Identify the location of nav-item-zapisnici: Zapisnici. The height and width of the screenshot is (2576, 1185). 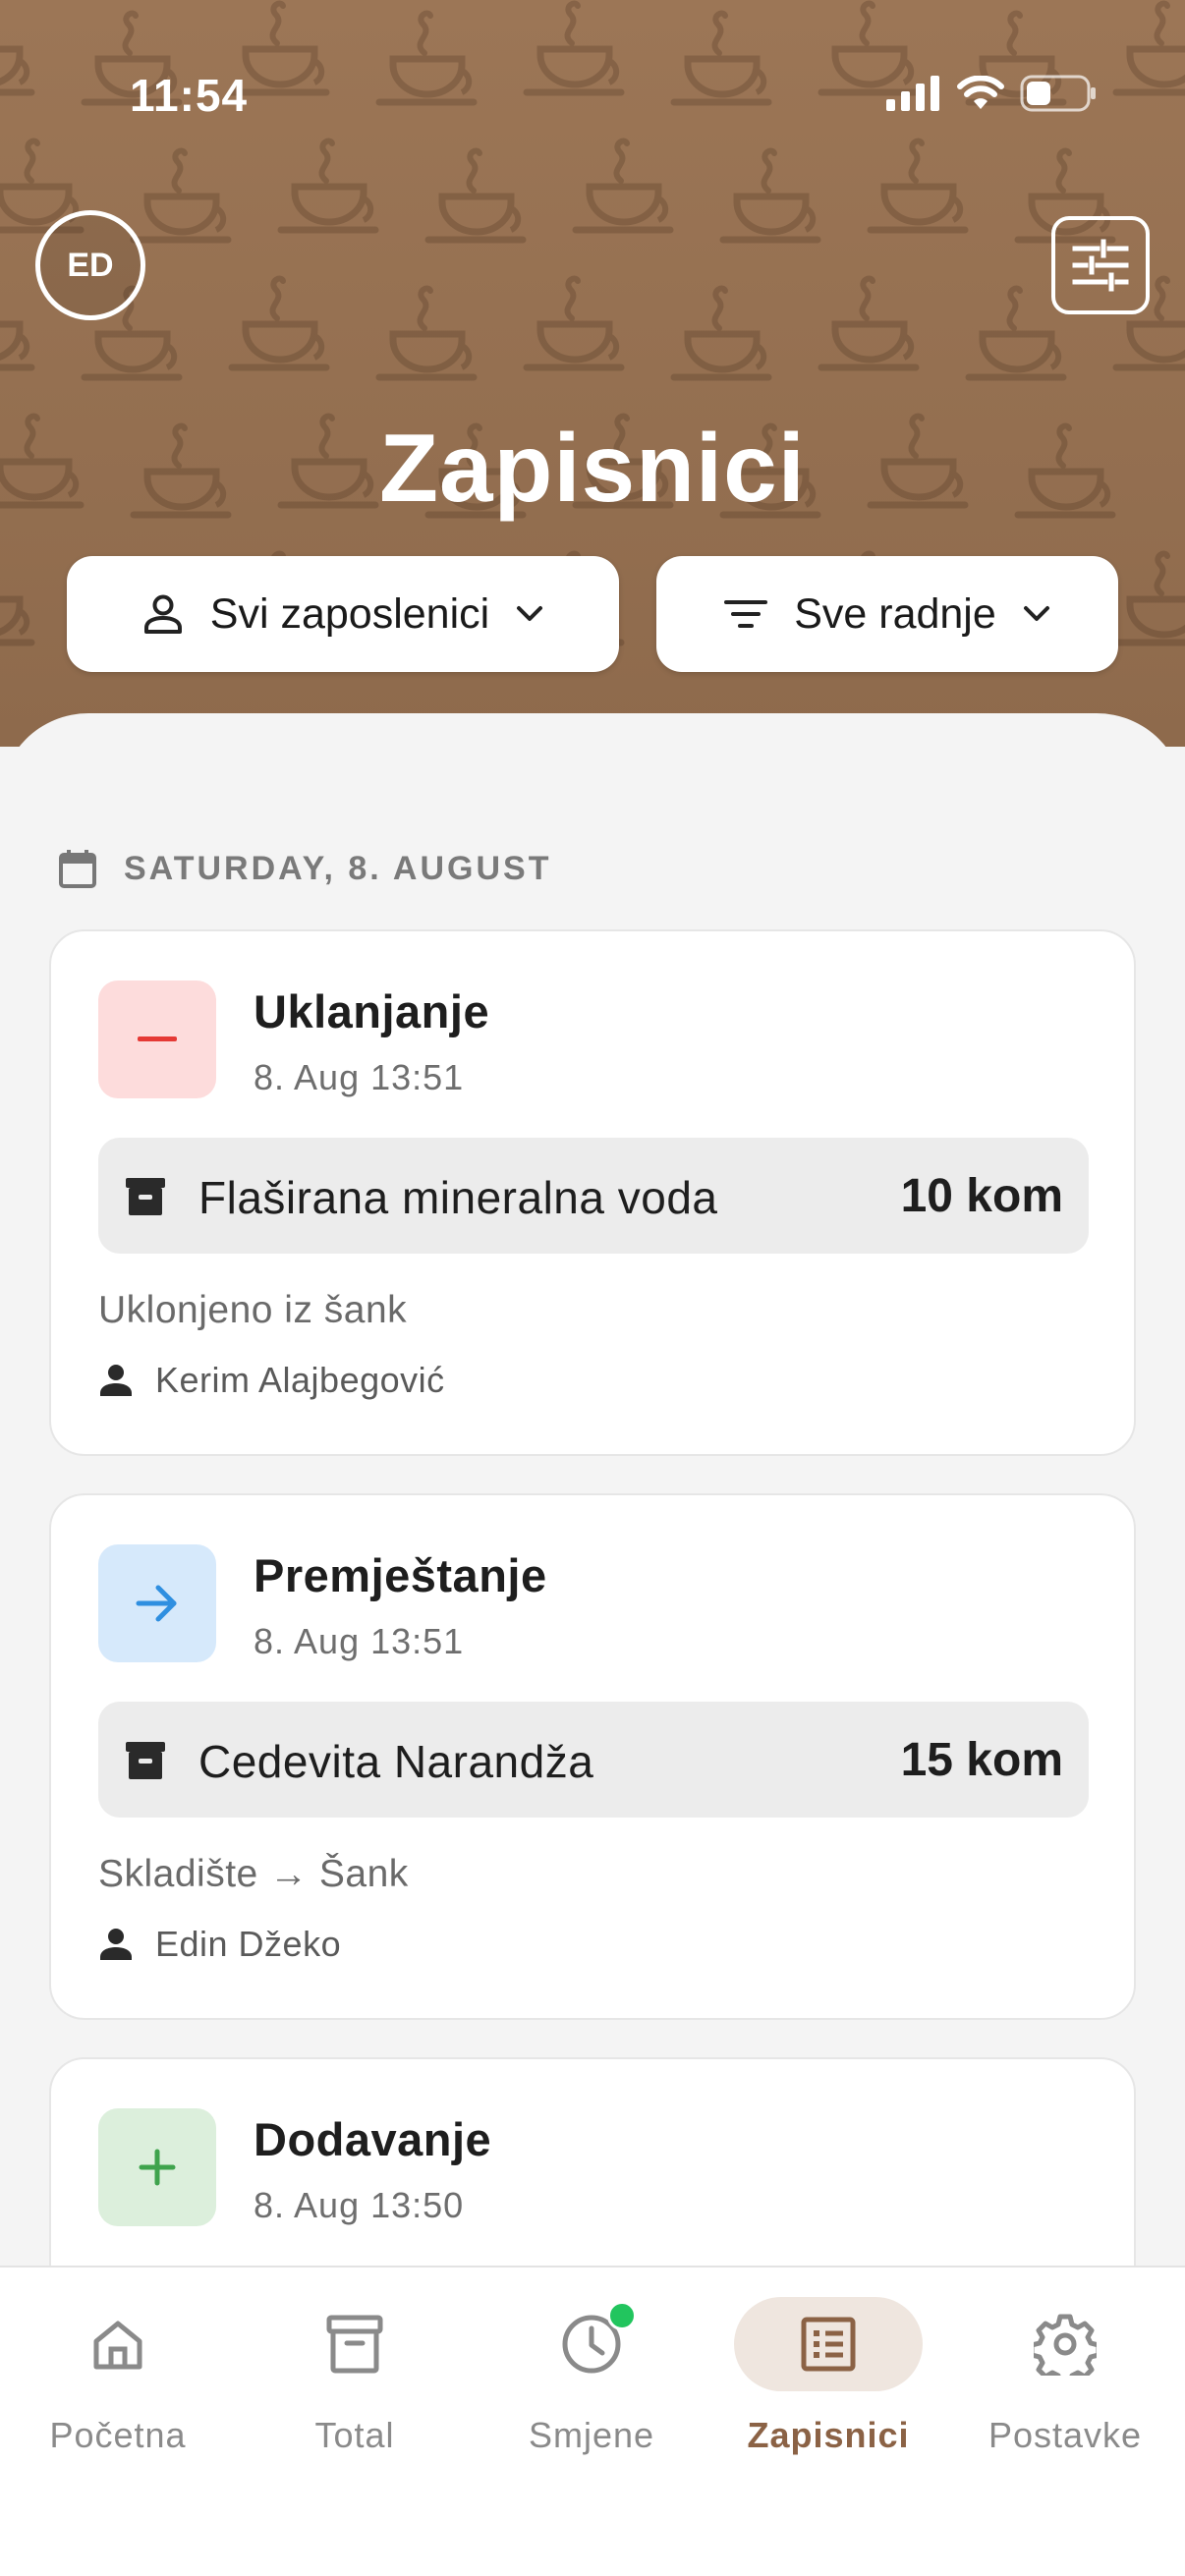
(828, 2390).